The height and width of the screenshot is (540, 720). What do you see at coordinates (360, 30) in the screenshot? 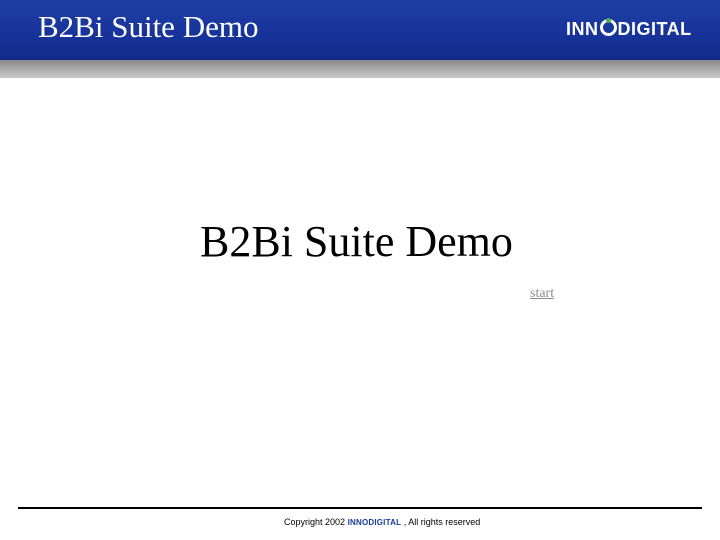
I see `header-band: B2Bi Suite Demo INN DIGITAL` at bounding box center [360, 30].